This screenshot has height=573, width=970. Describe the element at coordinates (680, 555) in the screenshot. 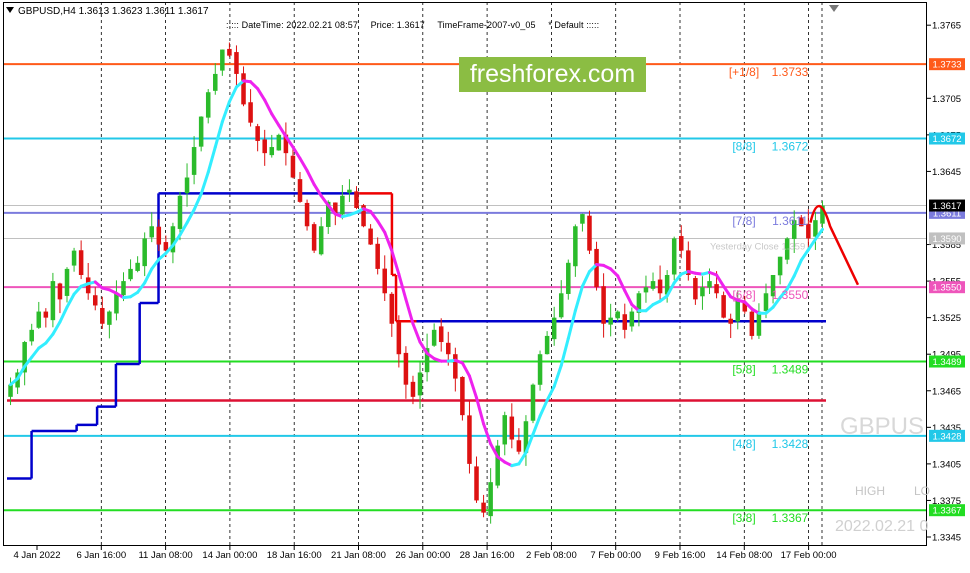

I see `x-tick-label: 9 Feb 16:00` at that location.